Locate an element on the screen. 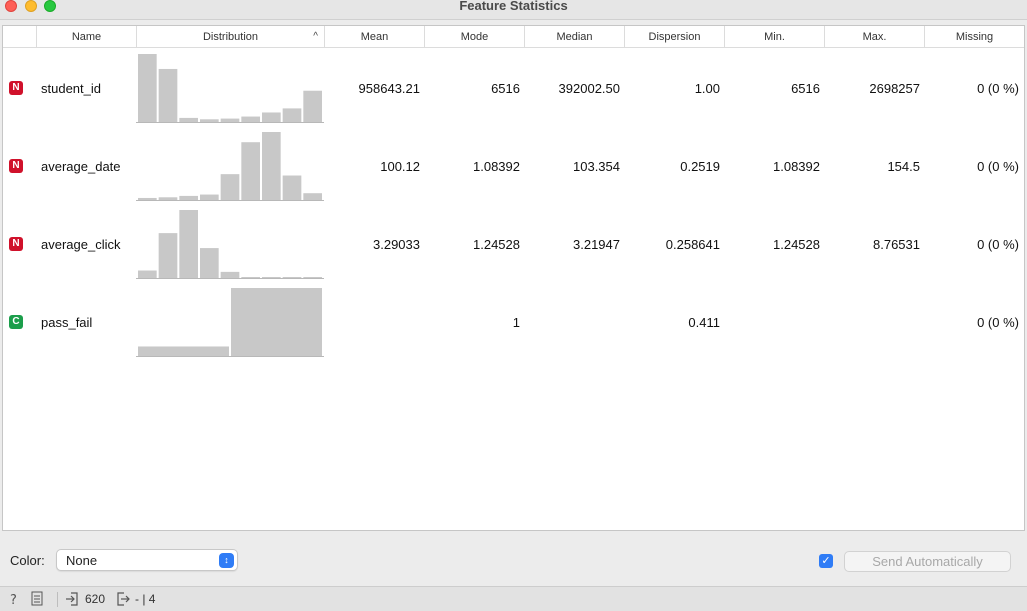 The image size is (1027, 611). header-distribution-label: Distribution is located at coordinates (230, 37).